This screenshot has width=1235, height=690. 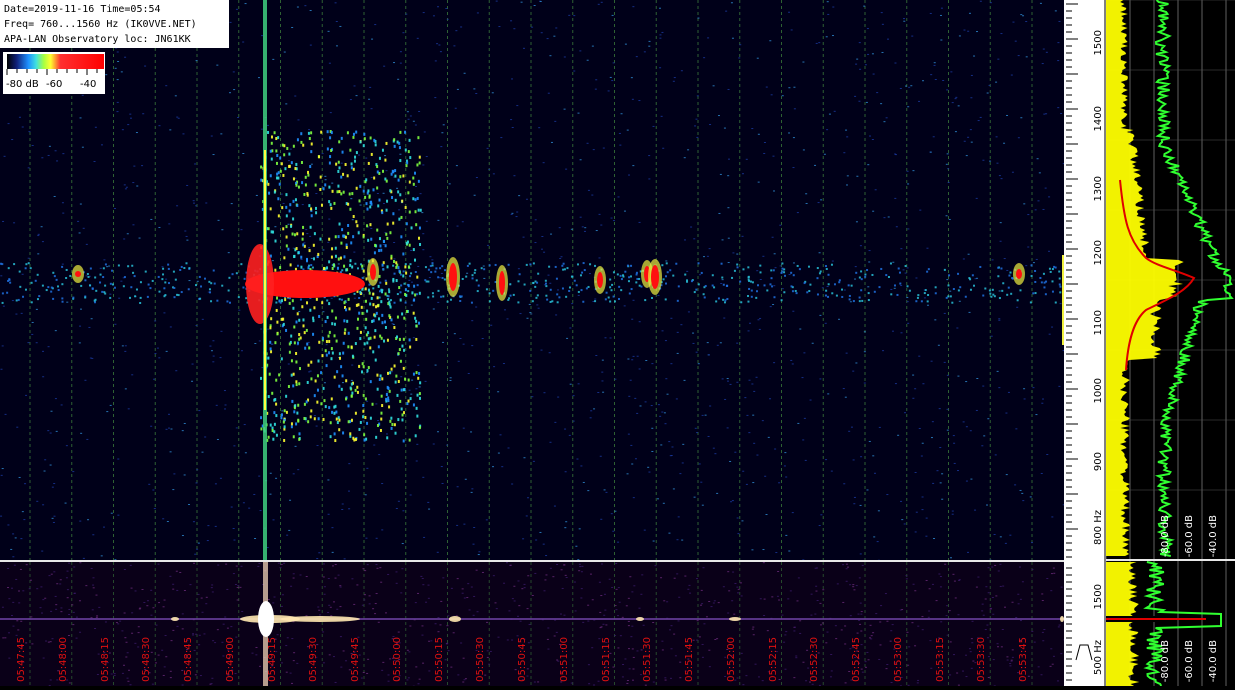 I want to click on freq-label-1100: 1100, so click(x=1098, y=322).